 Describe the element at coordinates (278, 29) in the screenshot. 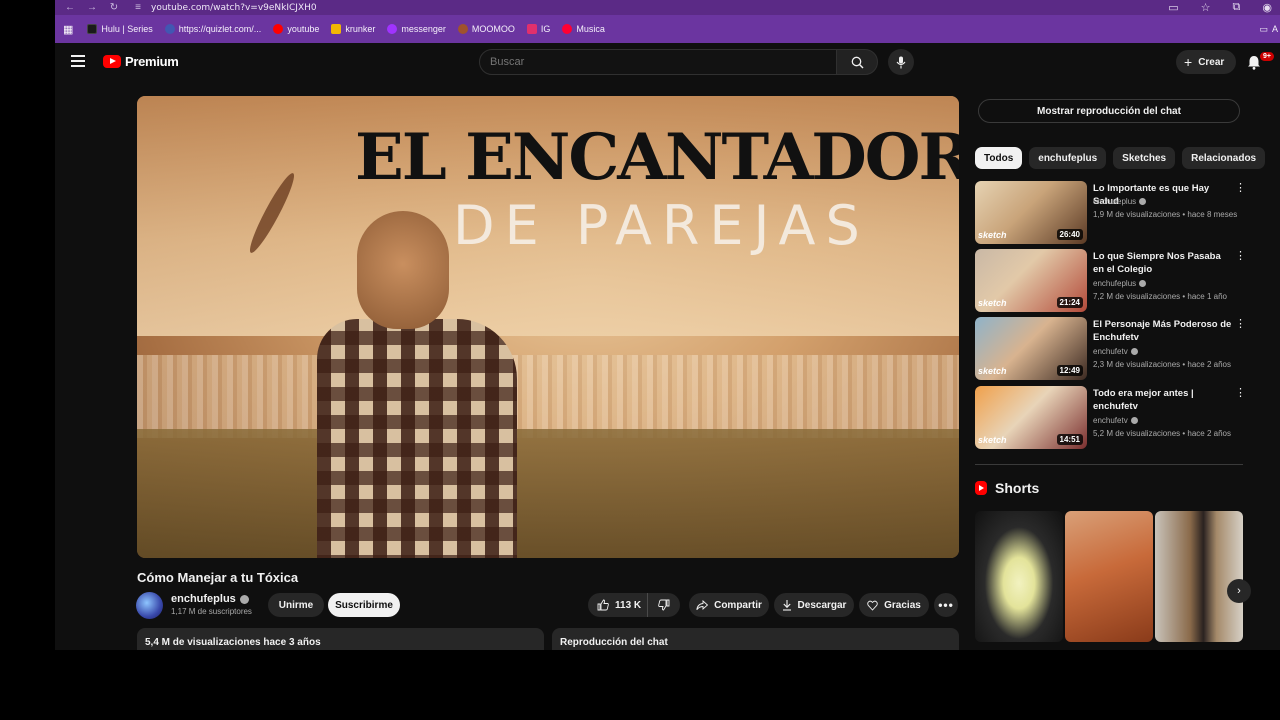

I see `youtube-icon` at that location.